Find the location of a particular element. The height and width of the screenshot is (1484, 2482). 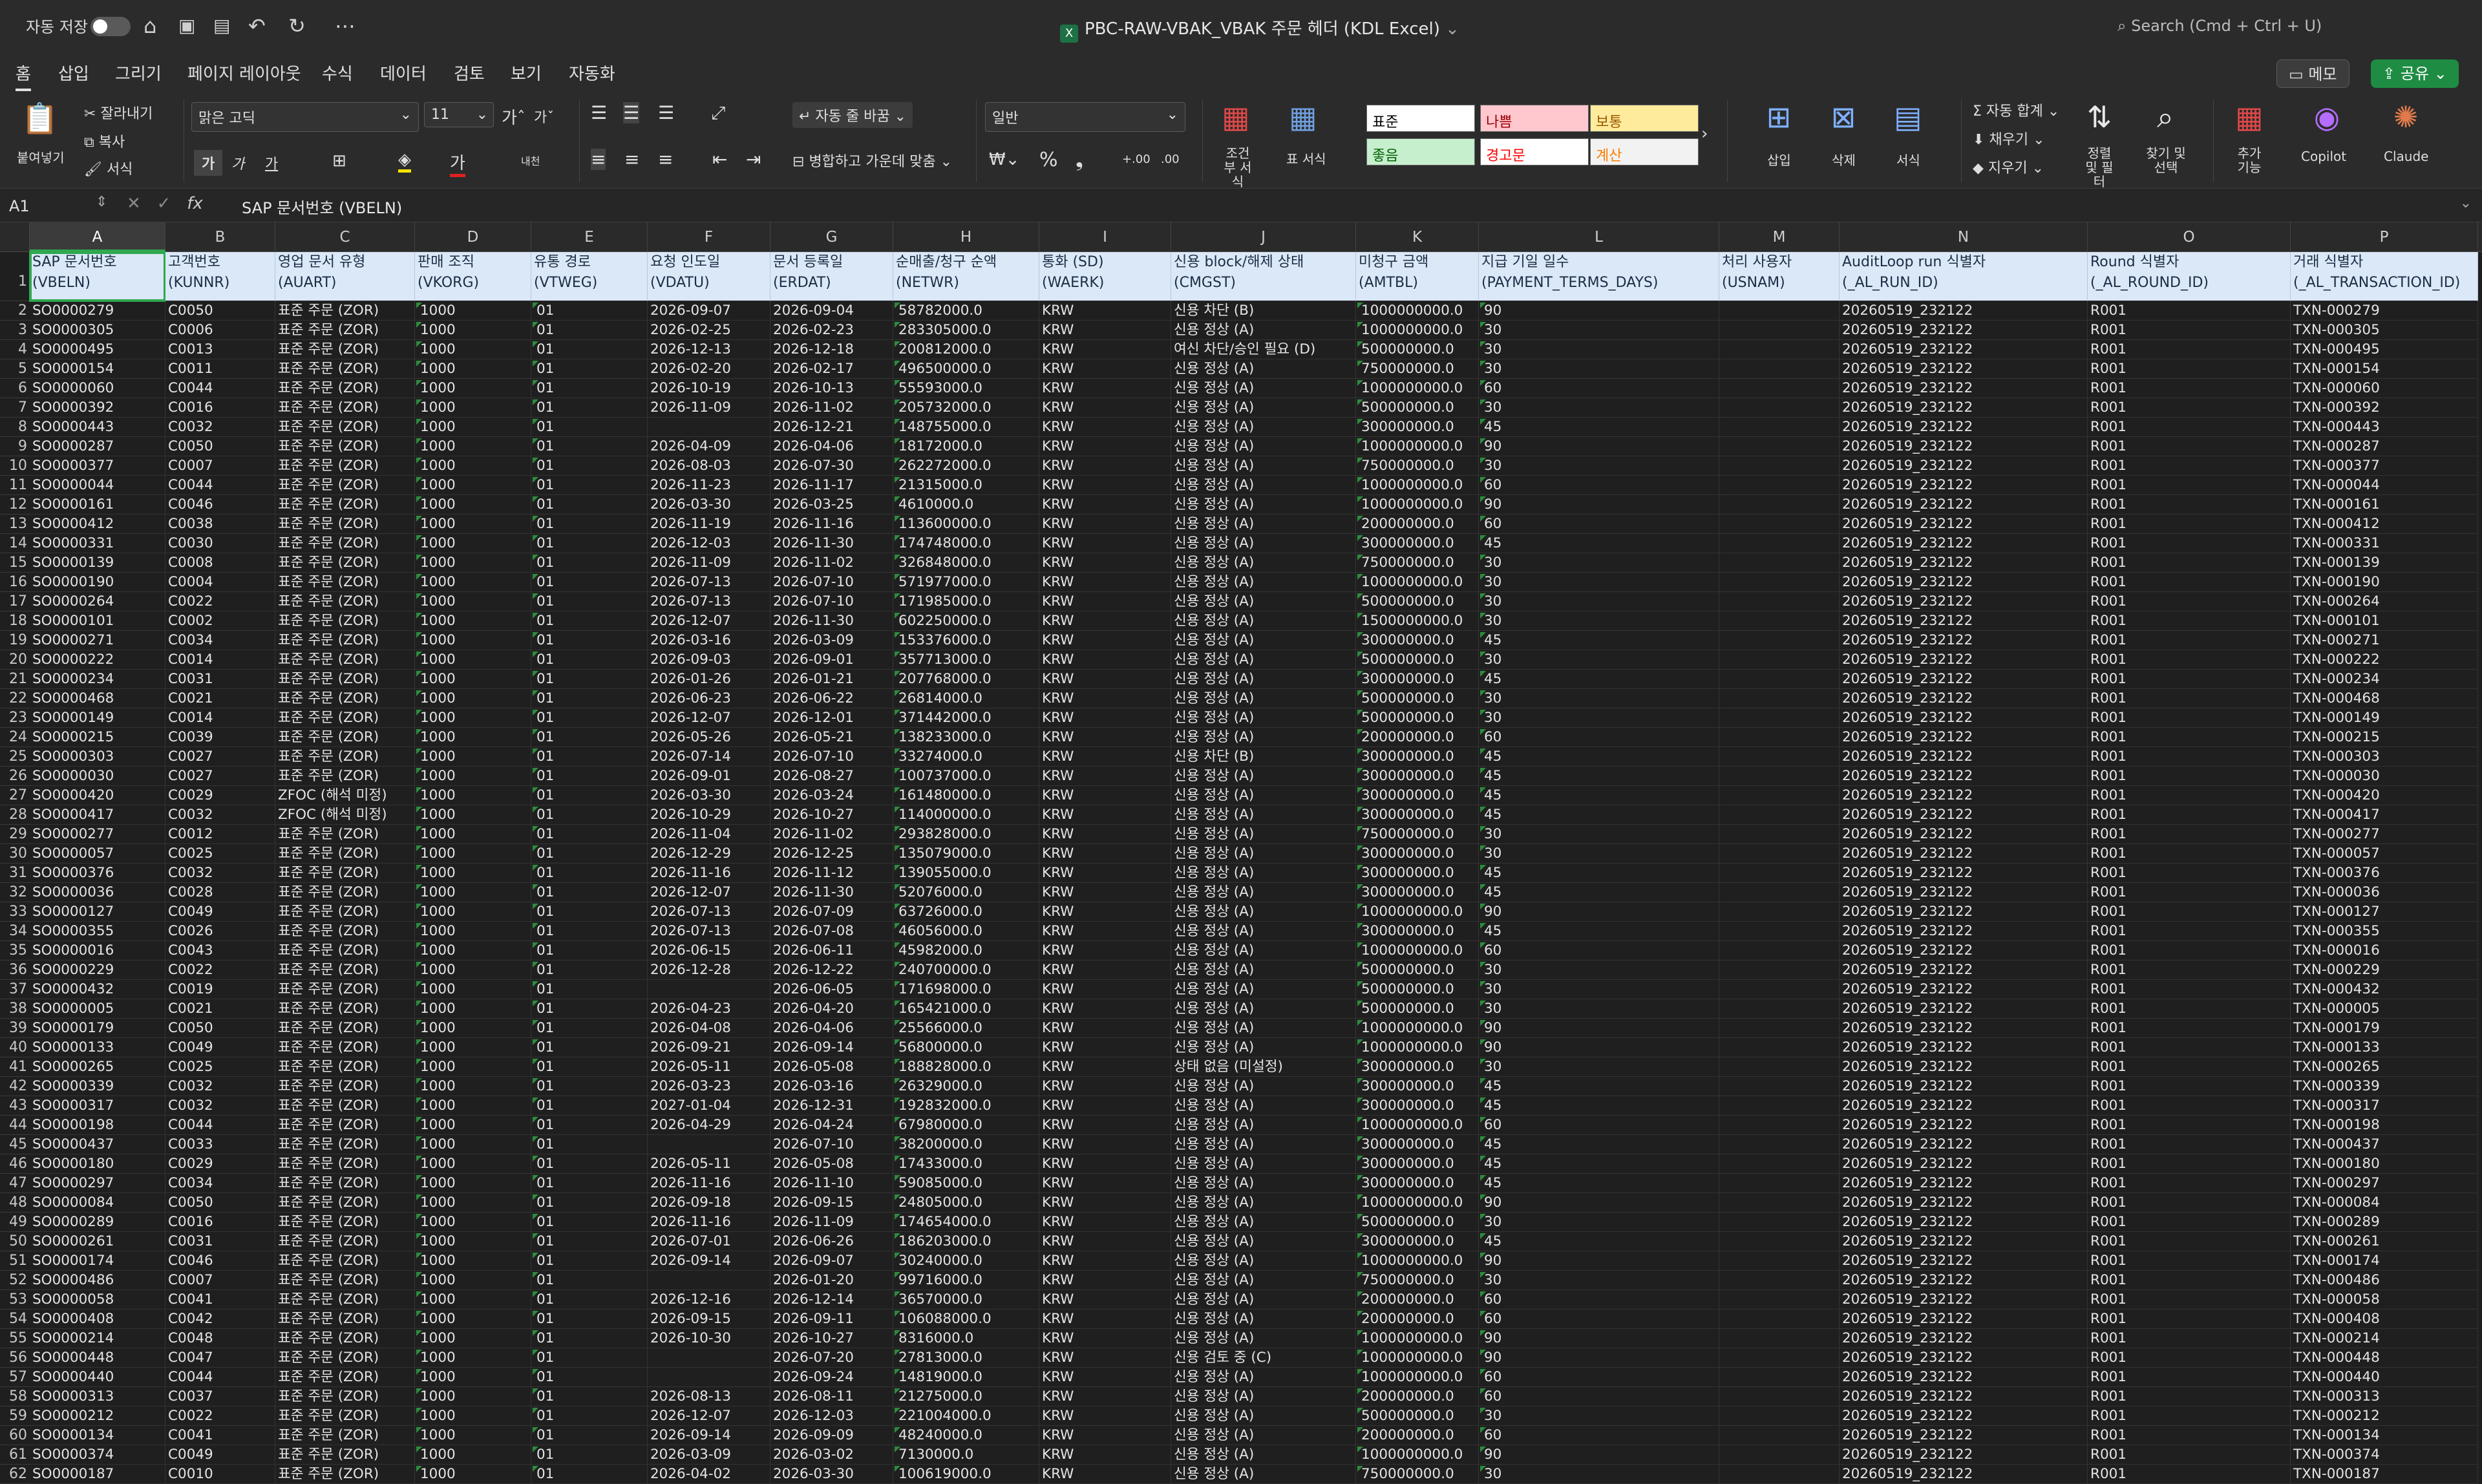

table-cell: 59085000.0 is located at coordinates (966, 1183).